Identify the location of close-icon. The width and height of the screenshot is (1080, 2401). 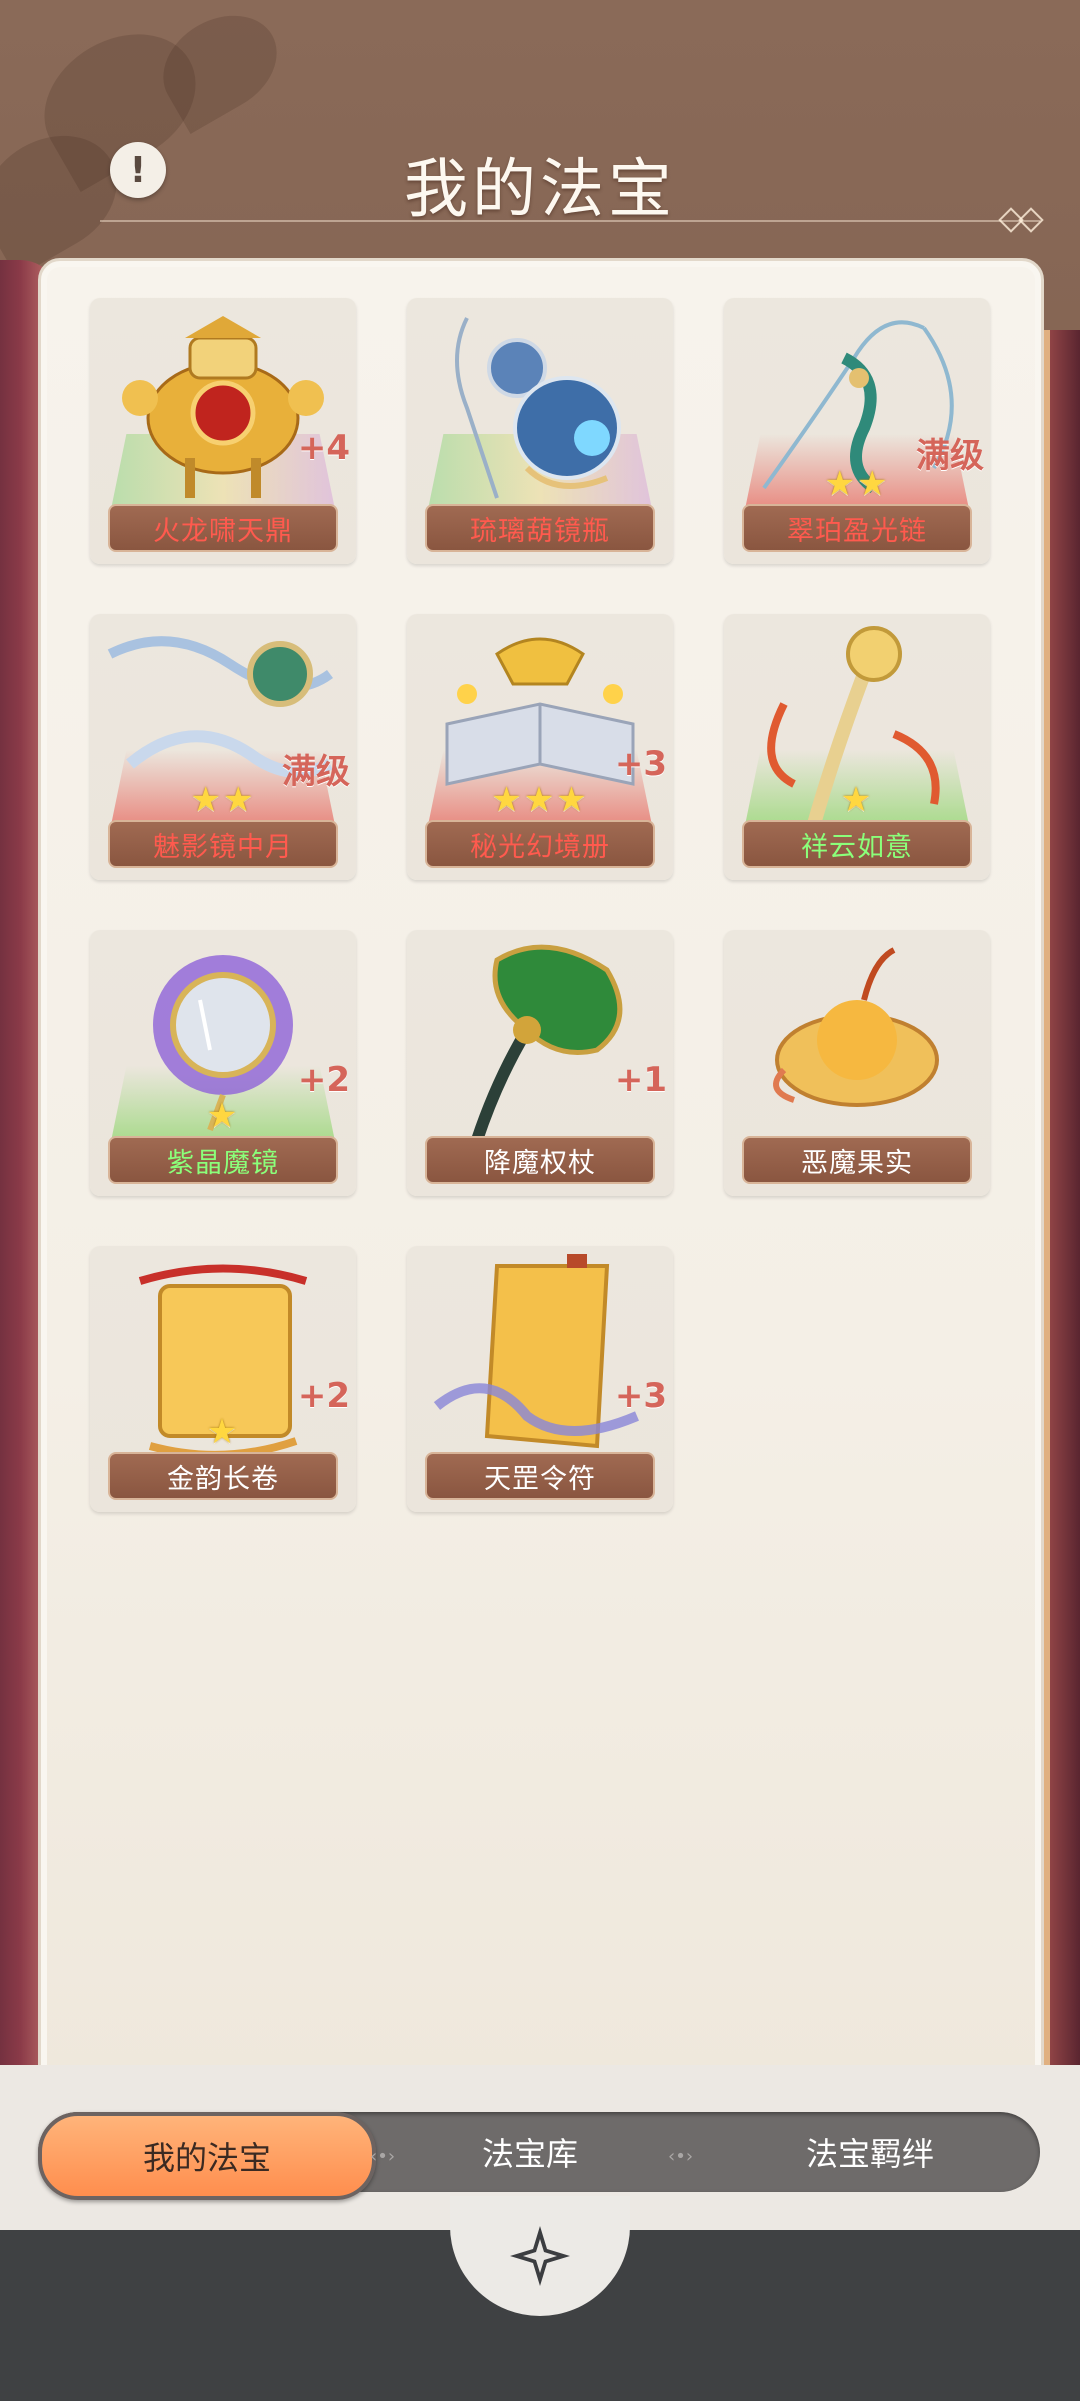
(540, 2256).